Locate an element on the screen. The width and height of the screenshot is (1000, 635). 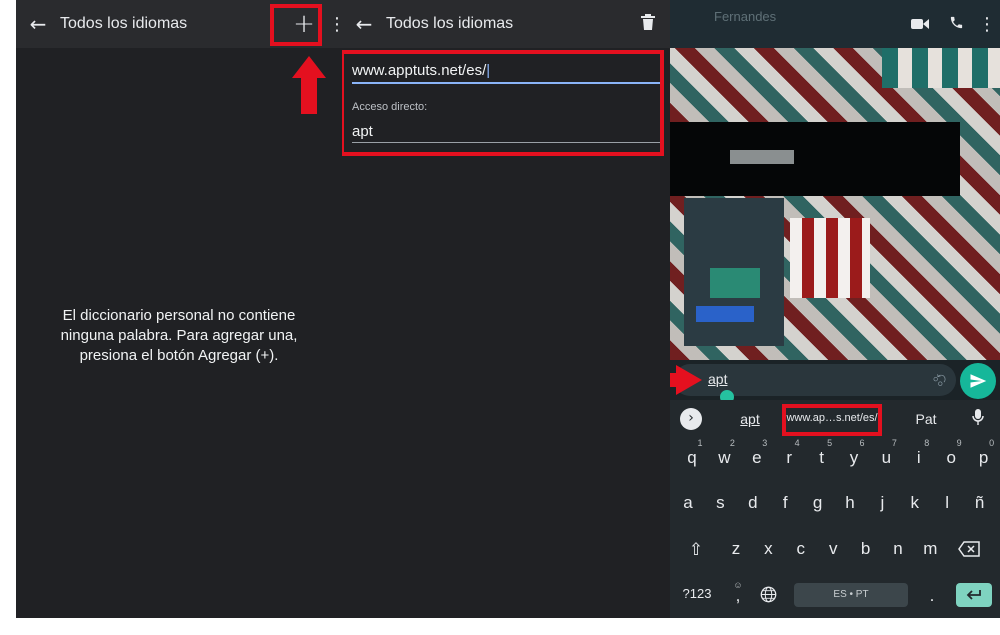
shift-key: ⇧ is located at coordinates (696, 550).